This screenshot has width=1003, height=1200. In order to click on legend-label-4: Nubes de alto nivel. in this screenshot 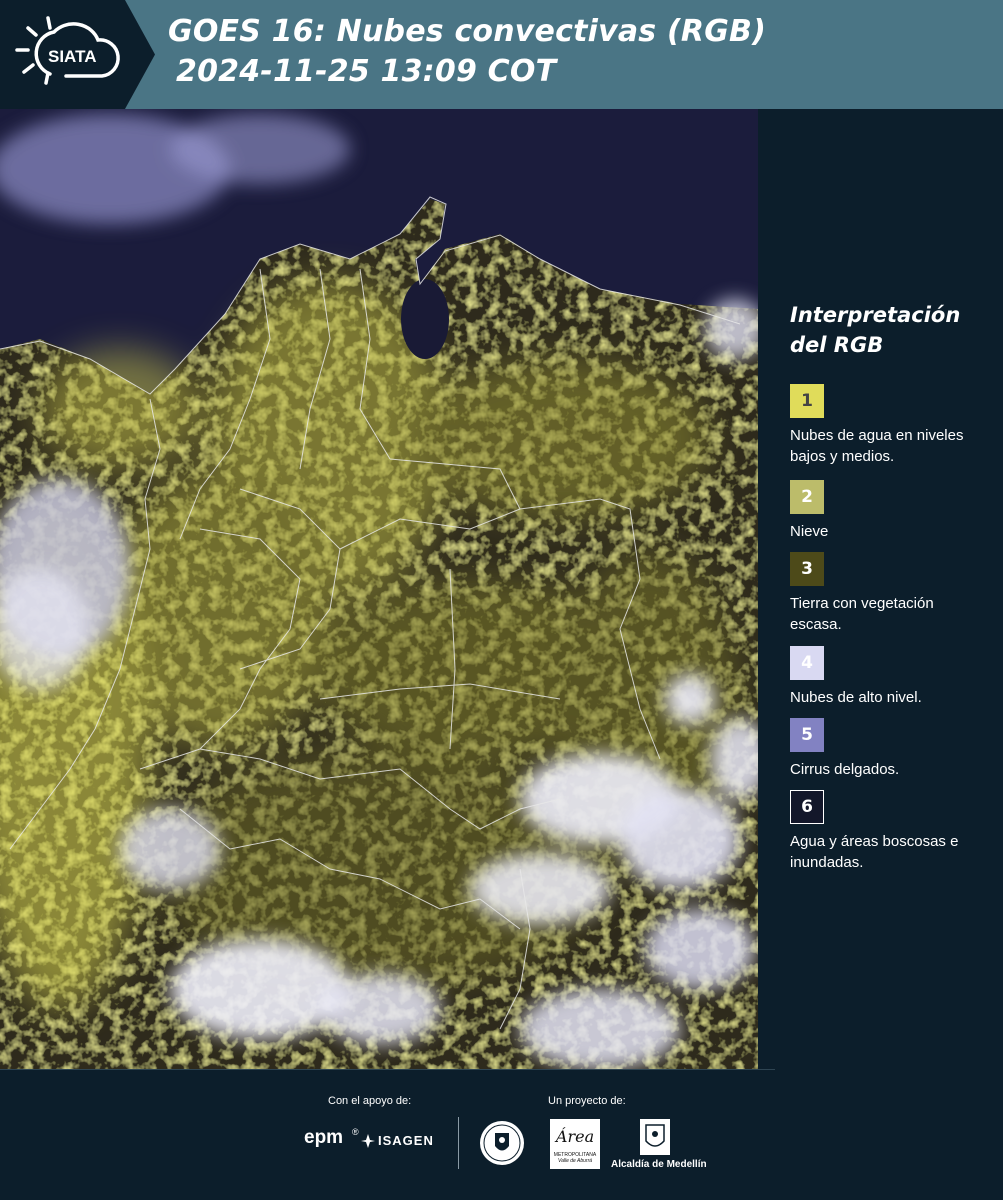, I will do `click(856, 697)`.